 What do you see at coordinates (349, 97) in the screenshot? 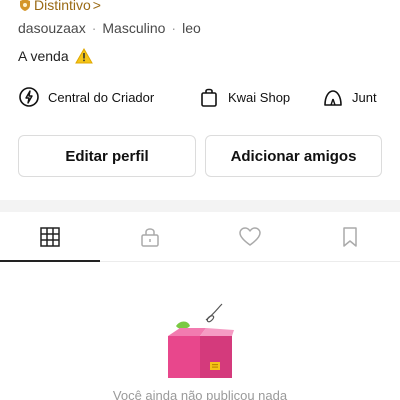
I see `join-link: Junt` at bounding box center [349, 97].